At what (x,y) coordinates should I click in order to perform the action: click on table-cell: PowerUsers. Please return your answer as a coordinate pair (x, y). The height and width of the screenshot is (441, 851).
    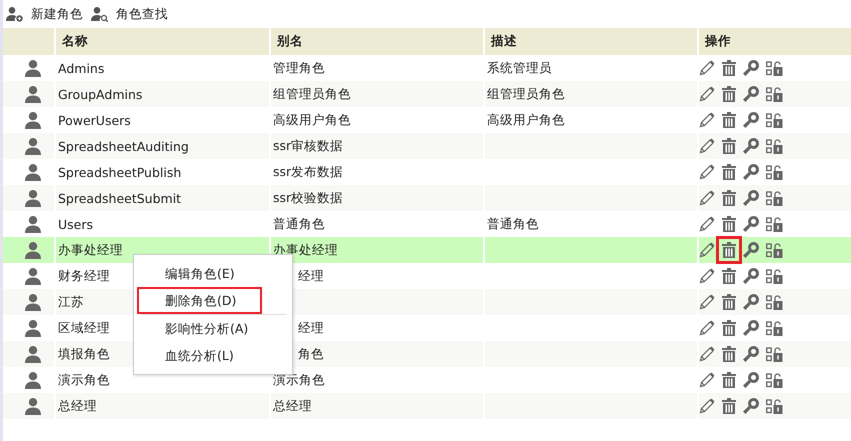
    Looking at the image, I should click on (94, 120).